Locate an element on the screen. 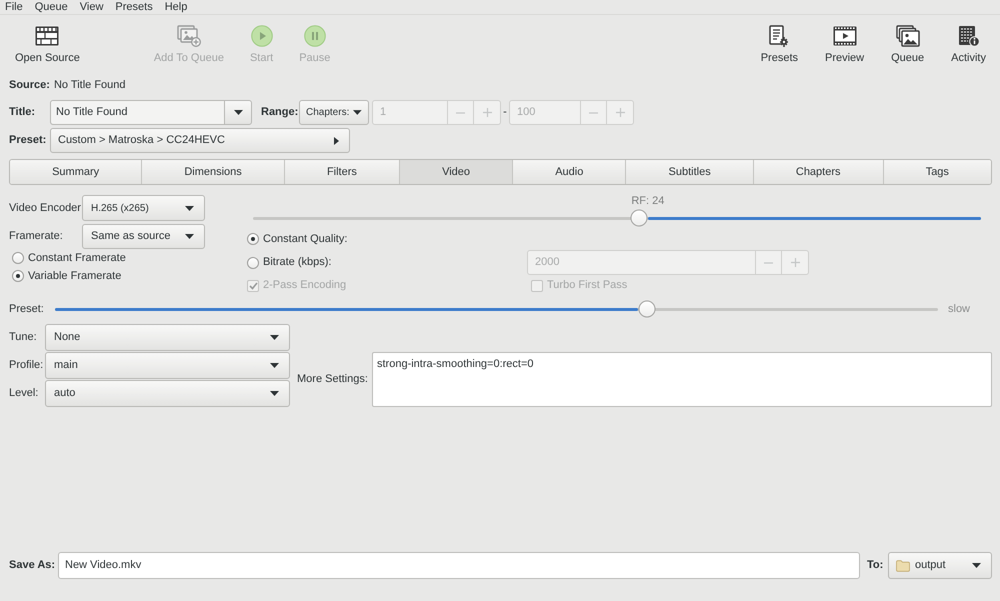 The image size is (1000, 601). radio-label: Bitrate (kbps): is located at coordinates (297, 262).